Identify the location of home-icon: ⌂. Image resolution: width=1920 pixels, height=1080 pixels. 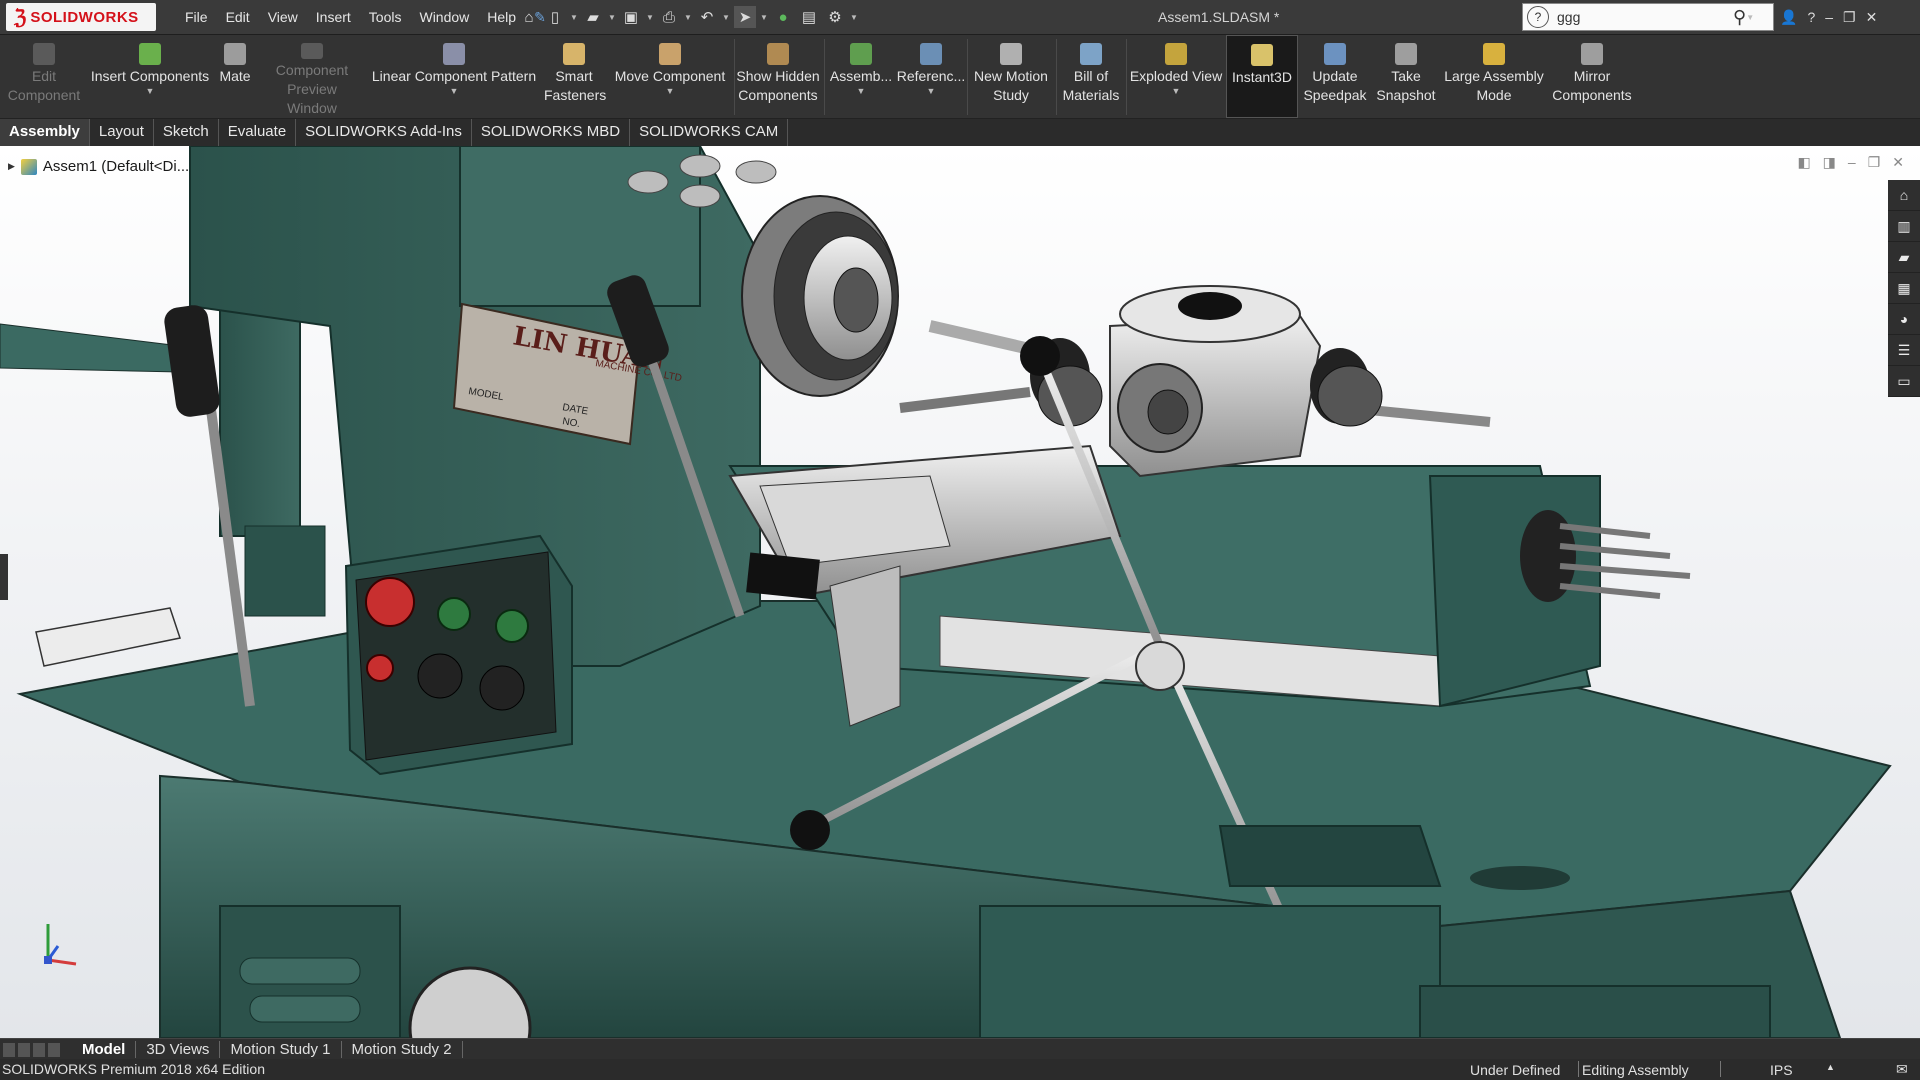
(529, 17).